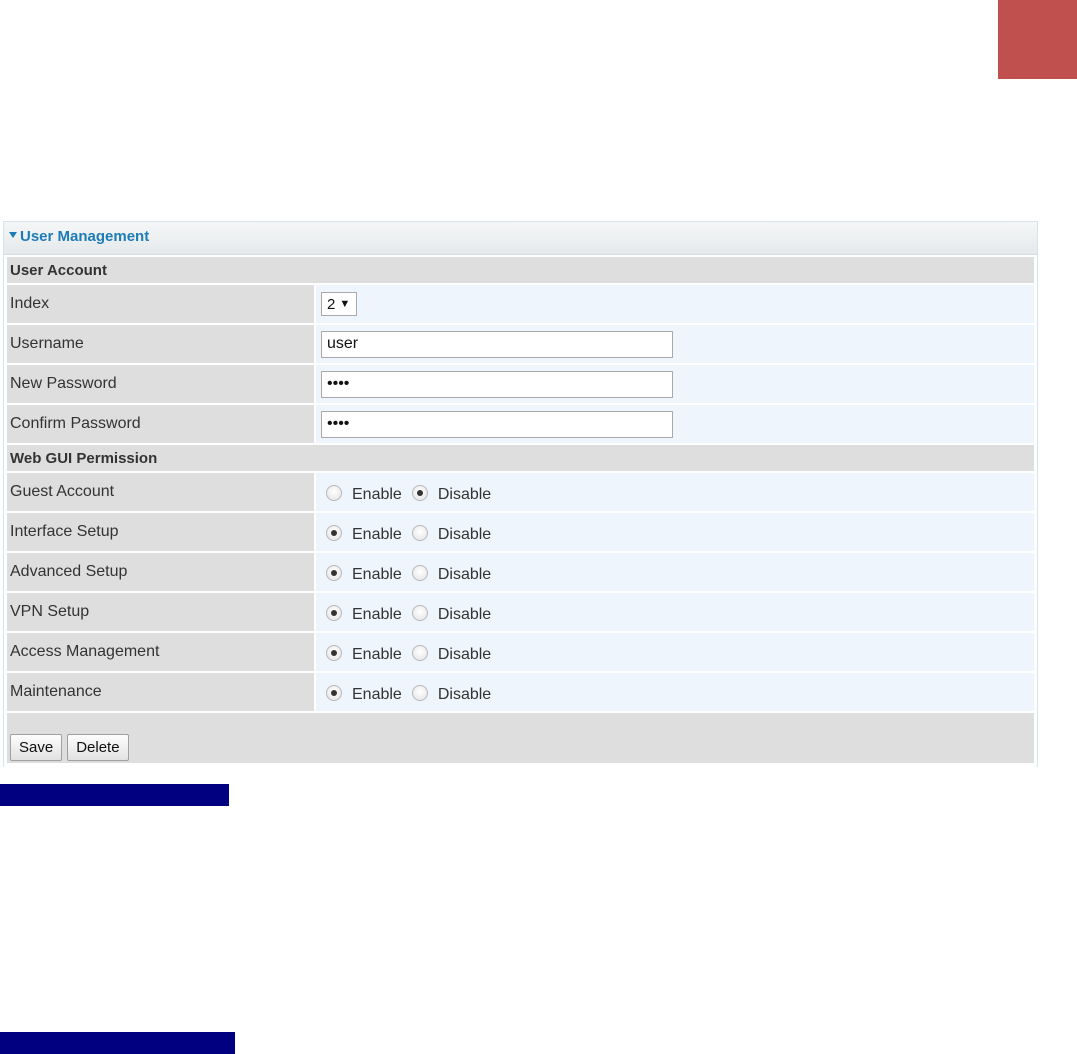  Describe the element at coordinates (334, 573) in the screenshot. I see `advanced-setup-enable-radio` at that location.